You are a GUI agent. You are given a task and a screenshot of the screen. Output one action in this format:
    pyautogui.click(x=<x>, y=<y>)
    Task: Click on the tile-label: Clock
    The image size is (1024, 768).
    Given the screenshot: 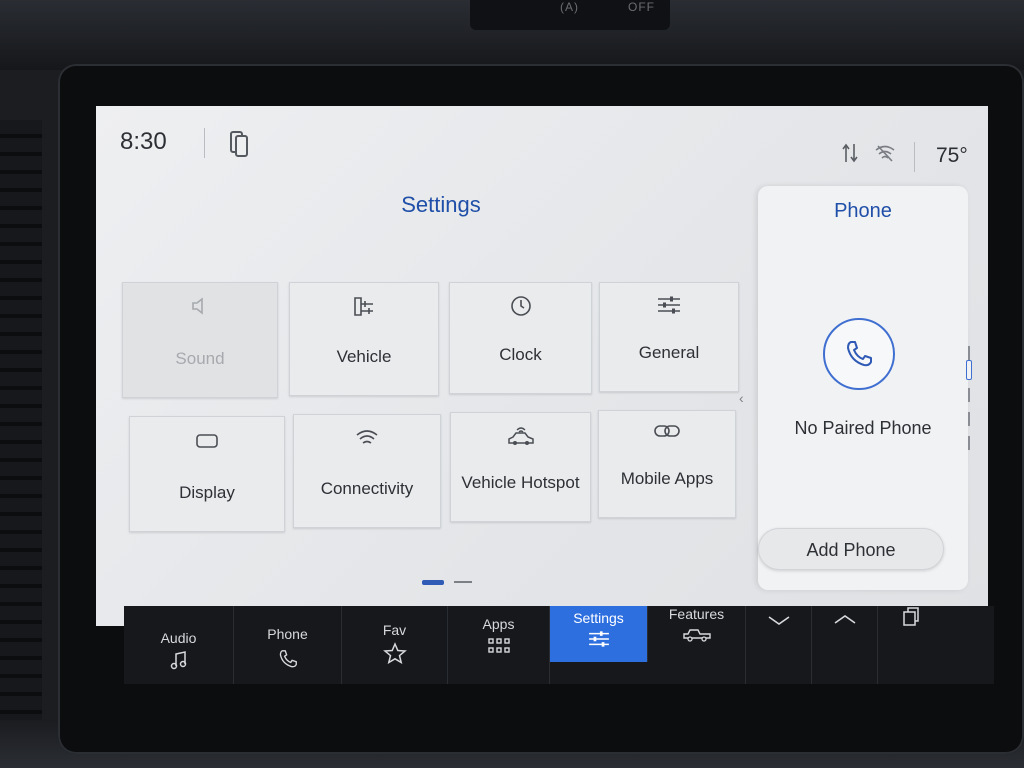 What is the action you would take?
    pyautogui.click(x=520, y=354)
    